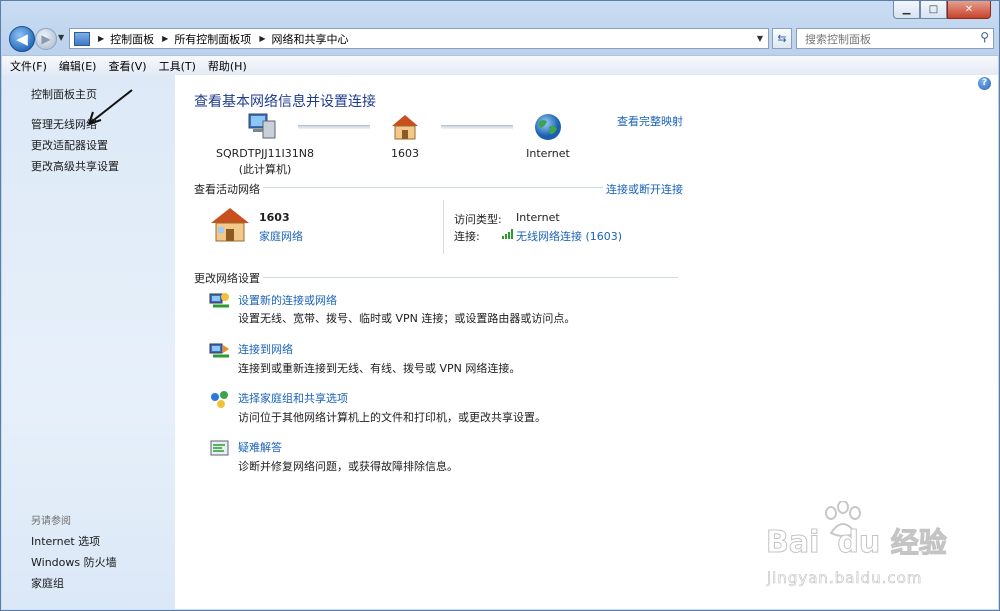 The height and width of the screenshot is (611, 1000). Describe the element at coordinates (969, 10) in the screenshot. I see `close-button: ✕` at that location.